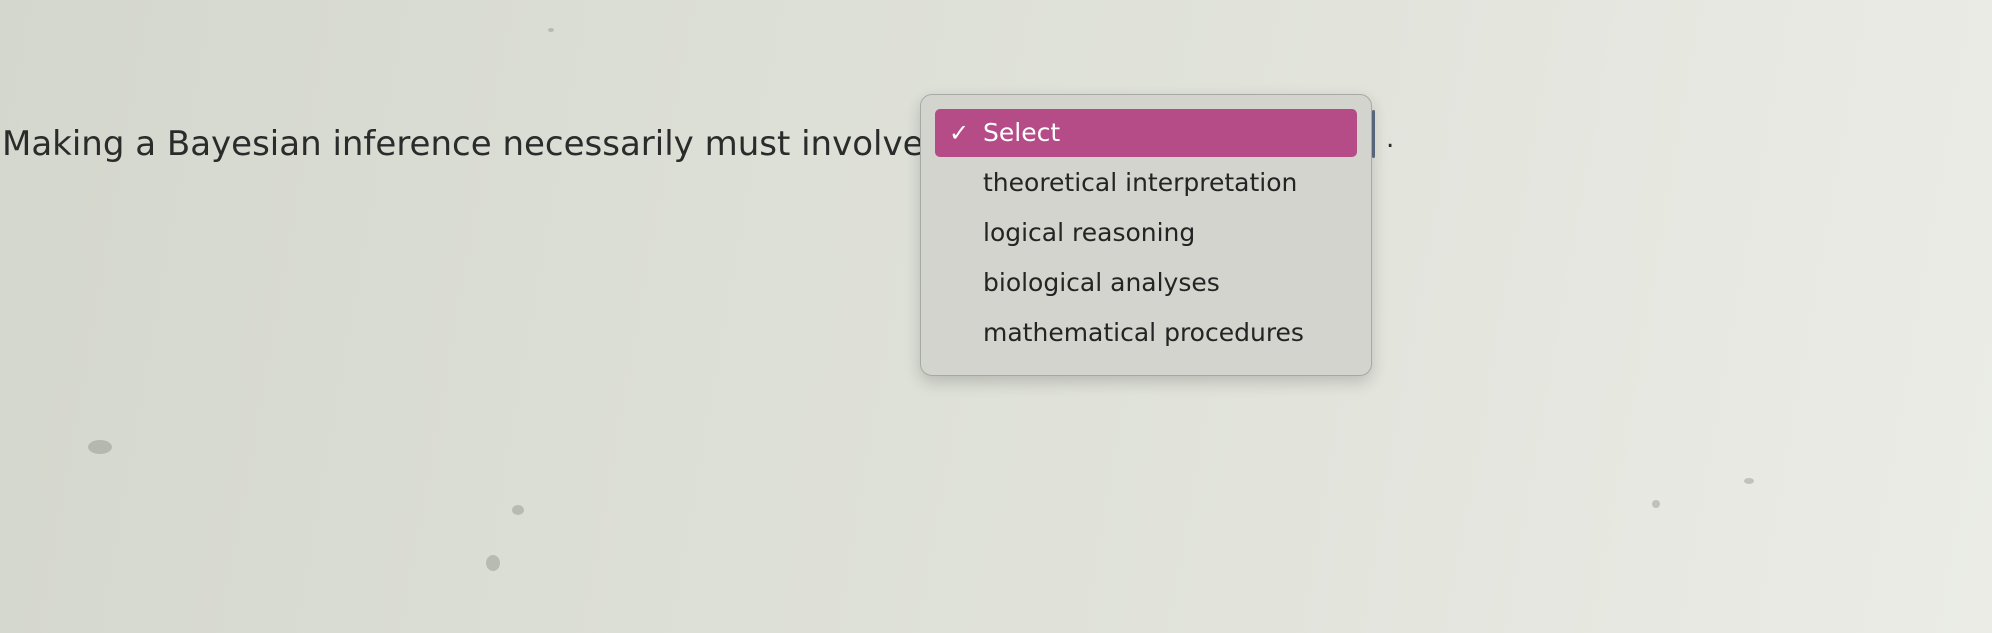 Image resolution: width=1992 pixels, height=633 pixels. What do you see at coordinates (1390, 139) in the screenshot?
I see `question-trailing-period: .` at bounding box center [1390, 139].